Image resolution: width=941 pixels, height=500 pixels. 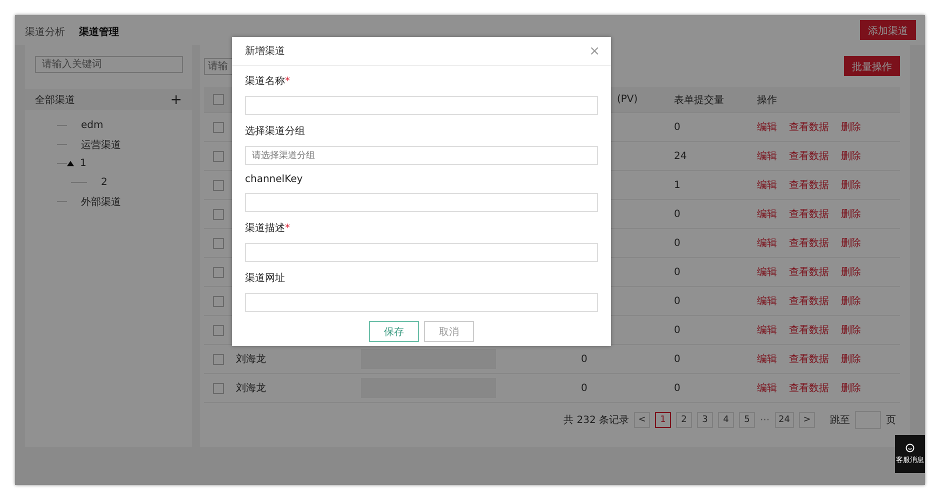 What do you see at coordinates (840, 420) in the screenshot?
I see `jump-label: 跳至` at bounding box center [840, 420].